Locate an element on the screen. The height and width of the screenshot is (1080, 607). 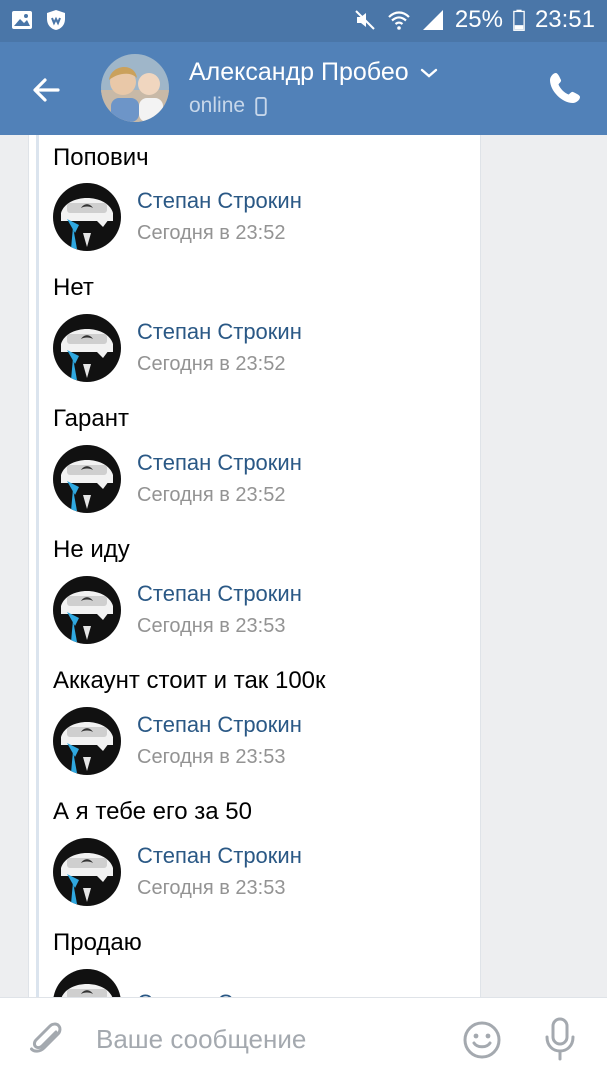
author-meta: Степан Строкин is located at coordinates (219, 993).